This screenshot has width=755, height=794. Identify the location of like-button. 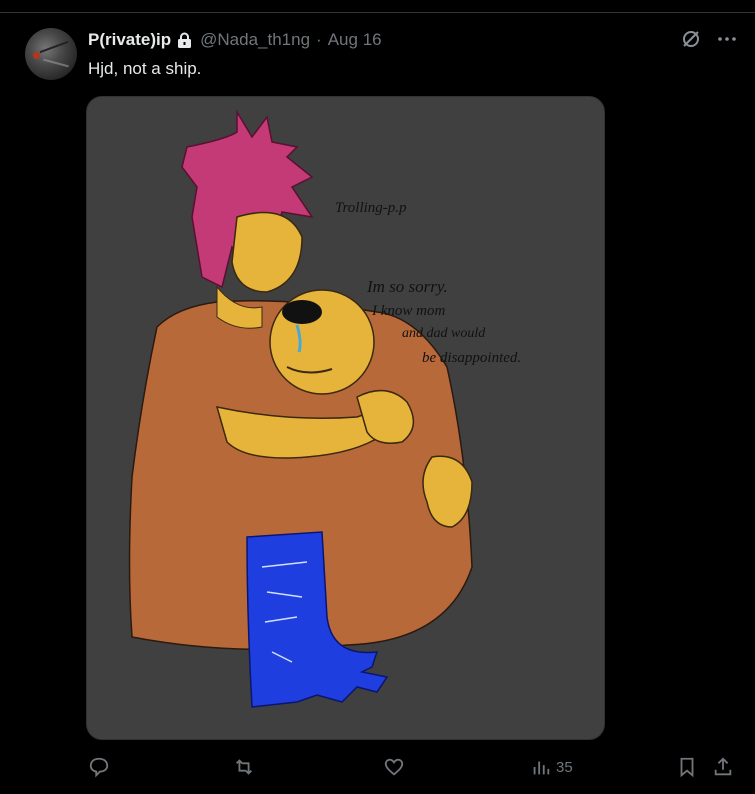
(396, 767).